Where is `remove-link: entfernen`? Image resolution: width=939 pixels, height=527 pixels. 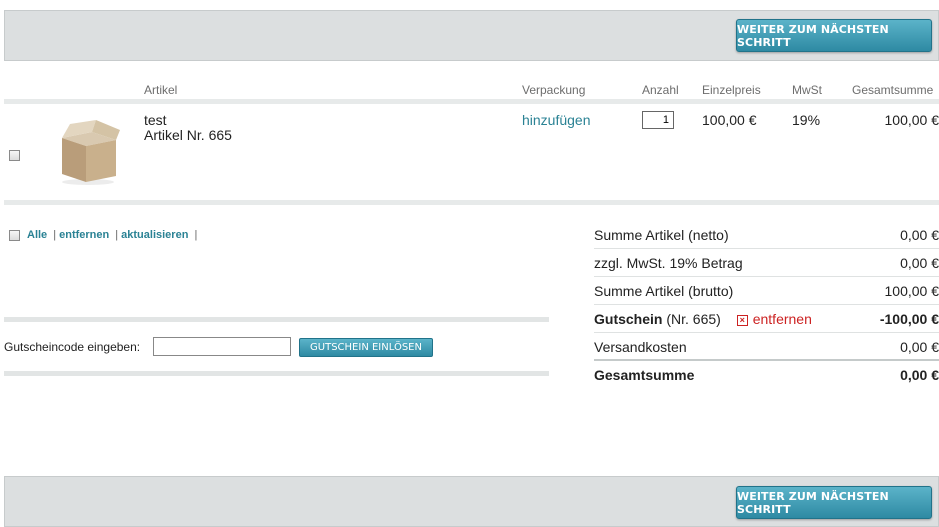
remove-link: entfernen is located at coordinates (84, 235).